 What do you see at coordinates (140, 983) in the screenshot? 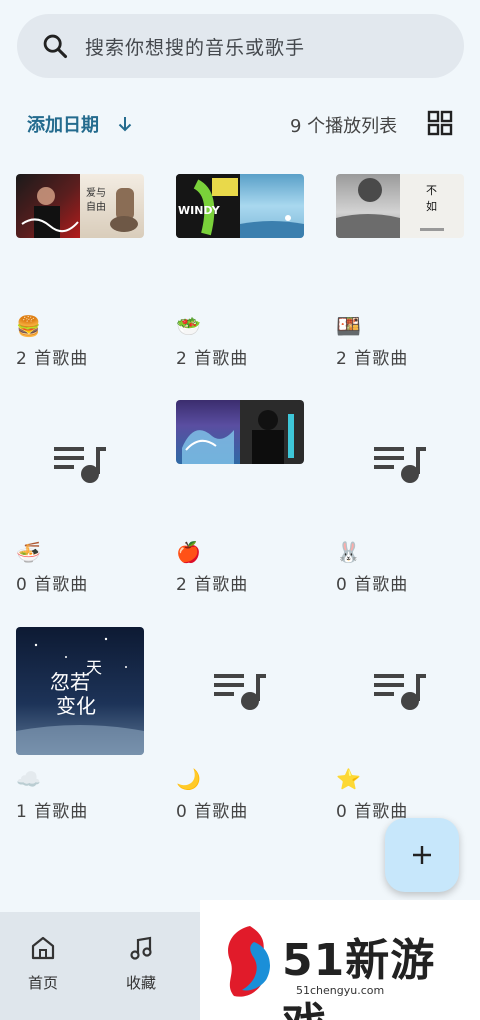
I see `nav-favorites-label: 收藏` at bounding box center [140, 983].